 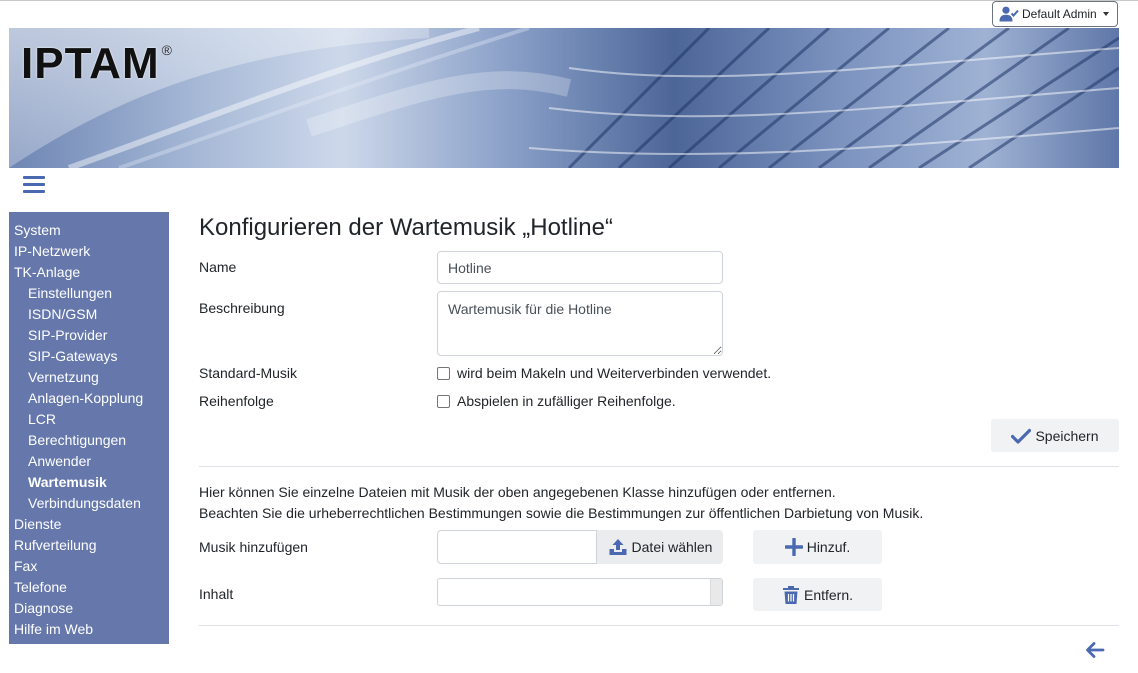 I want to click on sidebar-item-anlagen-kopplung: Anlagen-Kopplung, so click(x=89, y=398).